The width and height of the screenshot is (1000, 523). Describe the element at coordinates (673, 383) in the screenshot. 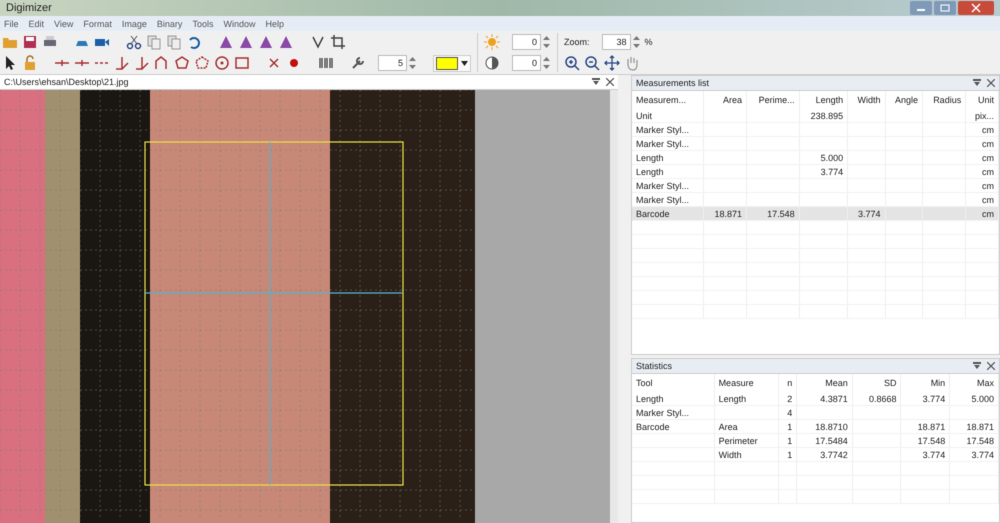

I see `column-header: Tool` at that location.